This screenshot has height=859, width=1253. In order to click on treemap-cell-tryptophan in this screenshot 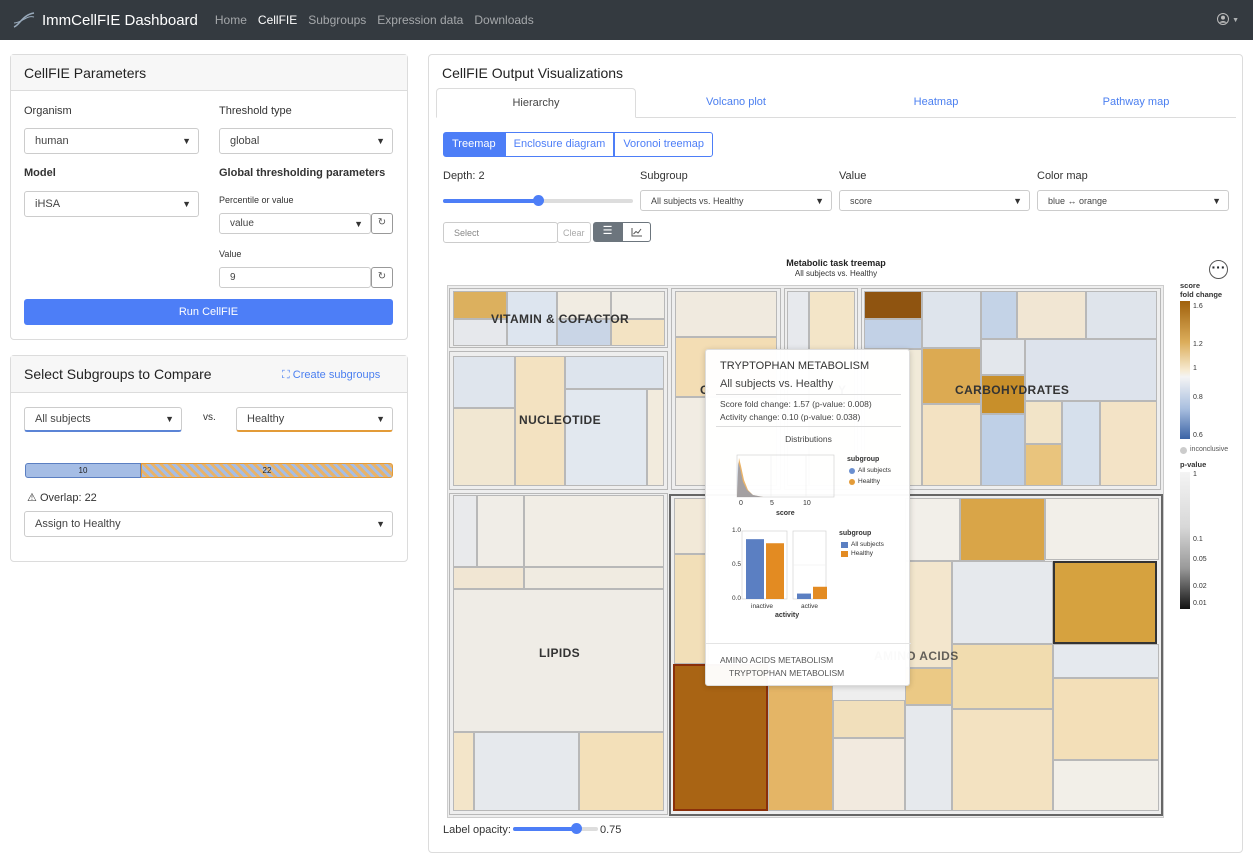, I will do `click(720, 737)`.